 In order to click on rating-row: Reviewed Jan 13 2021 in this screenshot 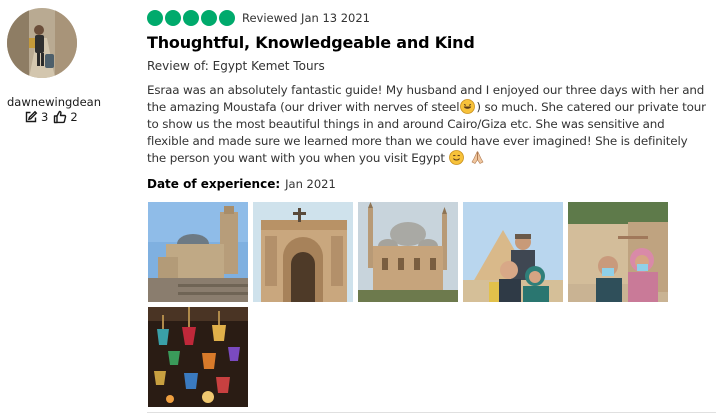, I will do `click(258, 18)`.